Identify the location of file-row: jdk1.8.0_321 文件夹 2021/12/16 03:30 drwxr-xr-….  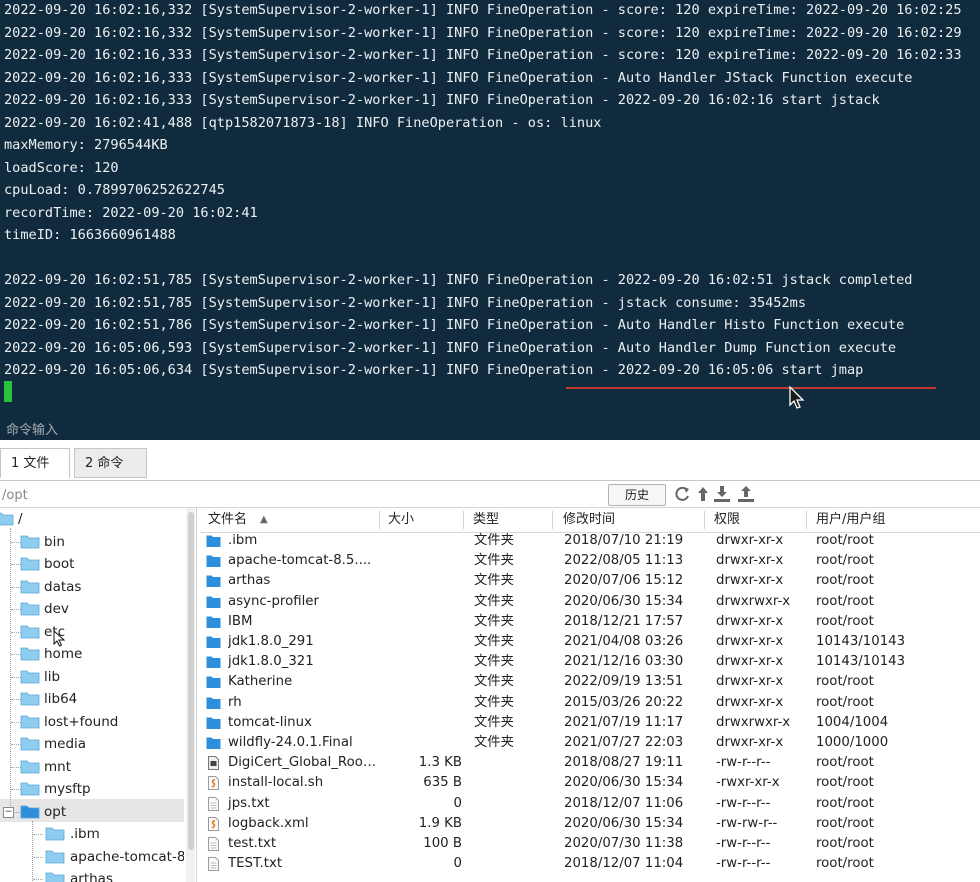
(590, 662).